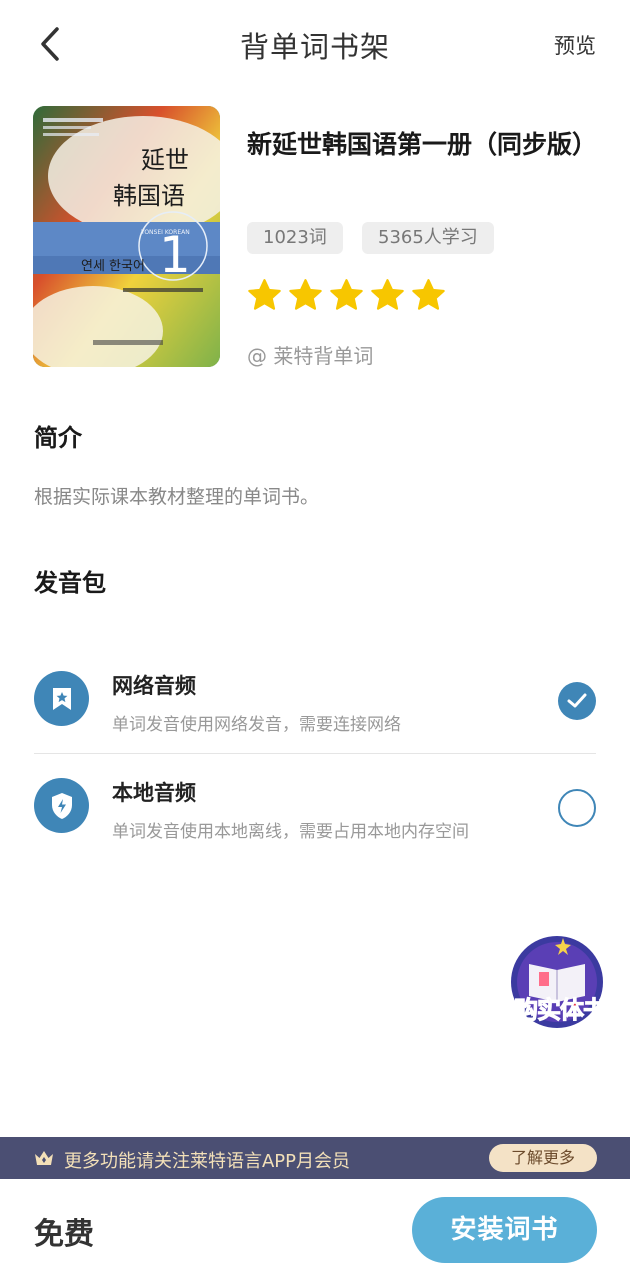 The width and height of the screenshot is (630, 1280). I want to click on preview-button: 预览, so click(575, 45).